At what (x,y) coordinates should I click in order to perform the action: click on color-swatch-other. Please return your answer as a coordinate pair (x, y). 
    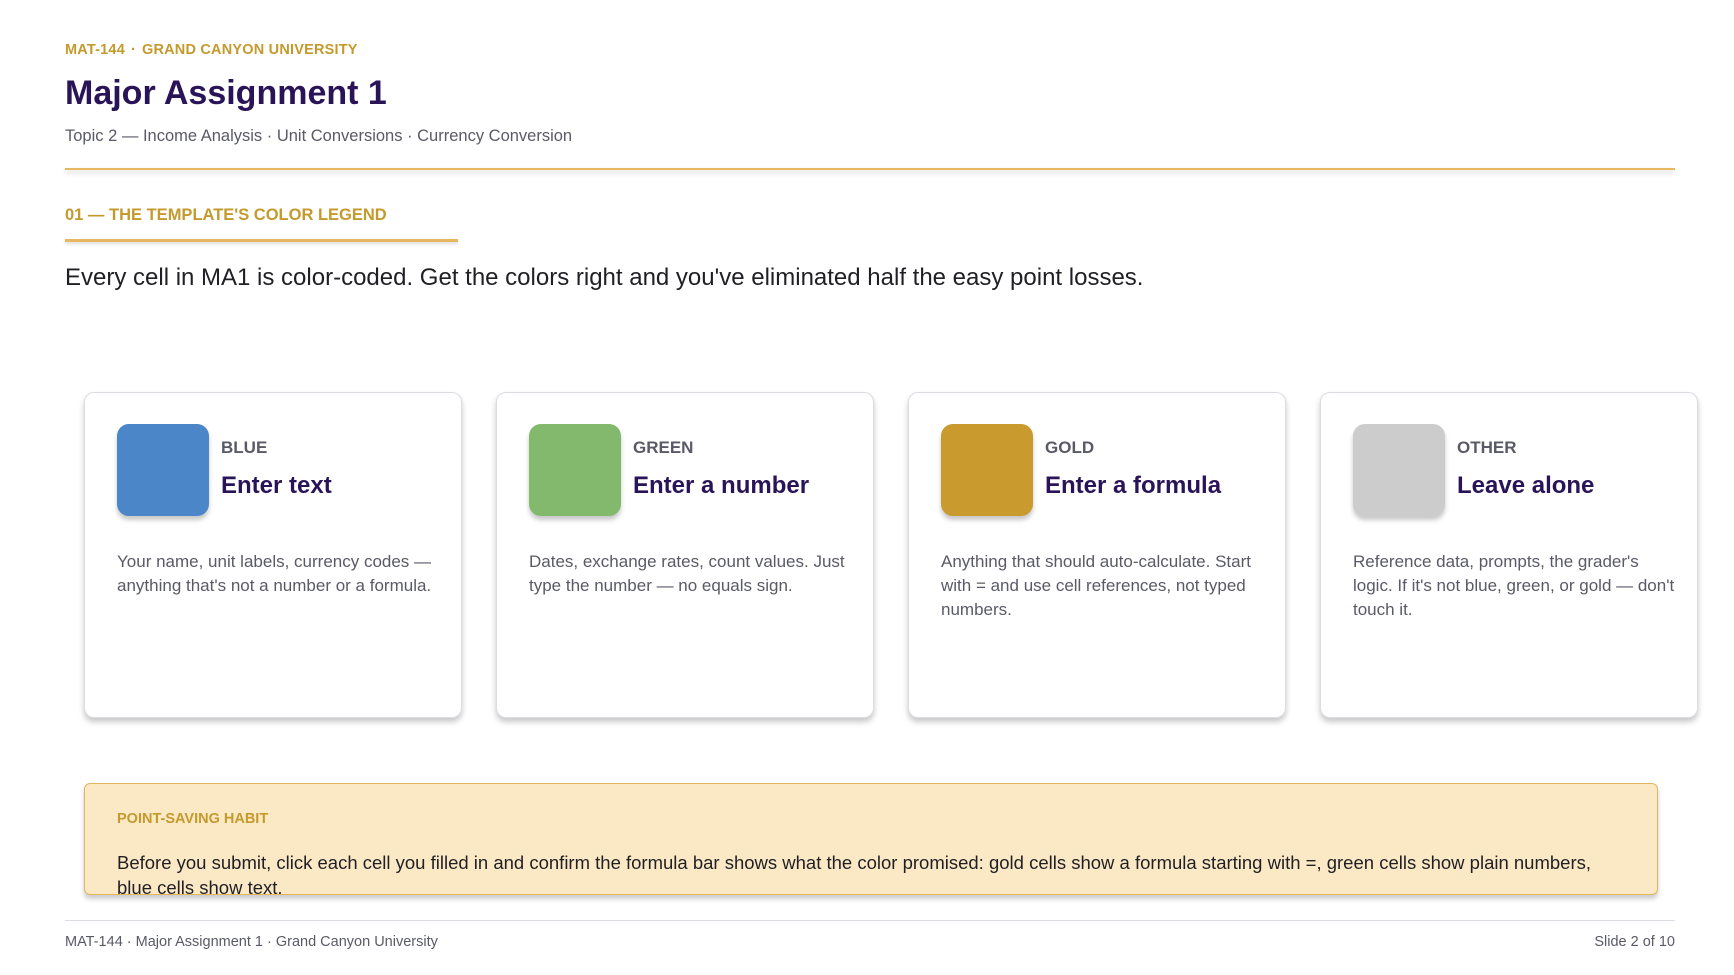
    Looking at the image, I should click on (1399, 470).